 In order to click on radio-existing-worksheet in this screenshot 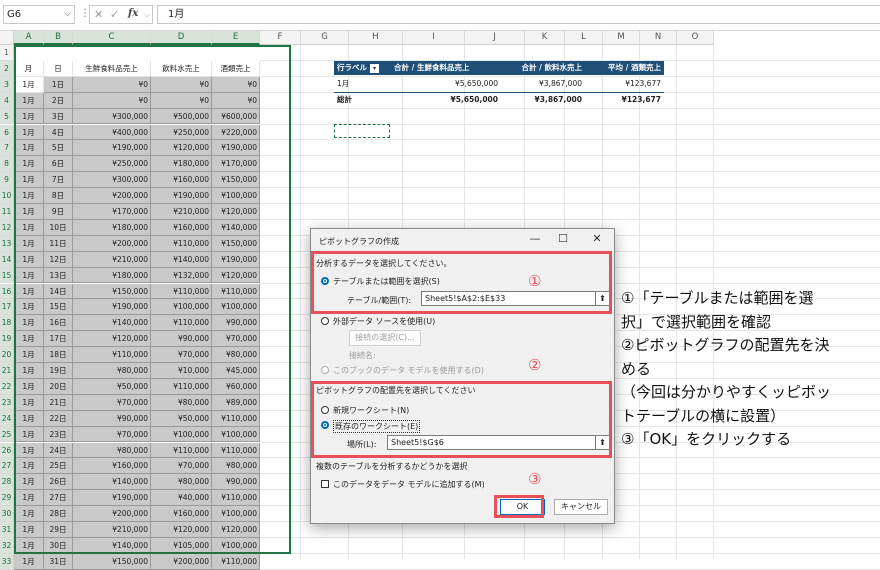, I will do `click(325, 425)`.